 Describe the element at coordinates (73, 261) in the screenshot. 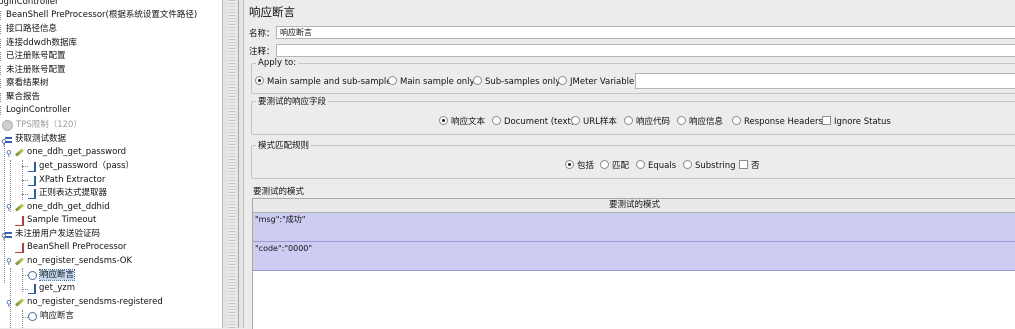

I see `tree-item: no_register_sendsms-OK` at that location.